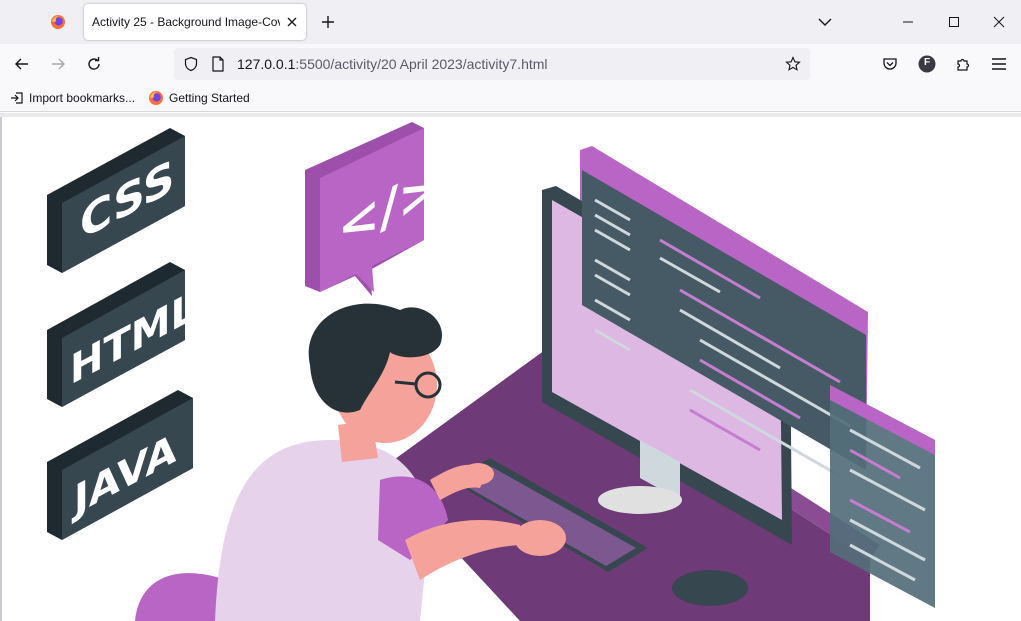  I want to click on import-icon, so click(17, 98).